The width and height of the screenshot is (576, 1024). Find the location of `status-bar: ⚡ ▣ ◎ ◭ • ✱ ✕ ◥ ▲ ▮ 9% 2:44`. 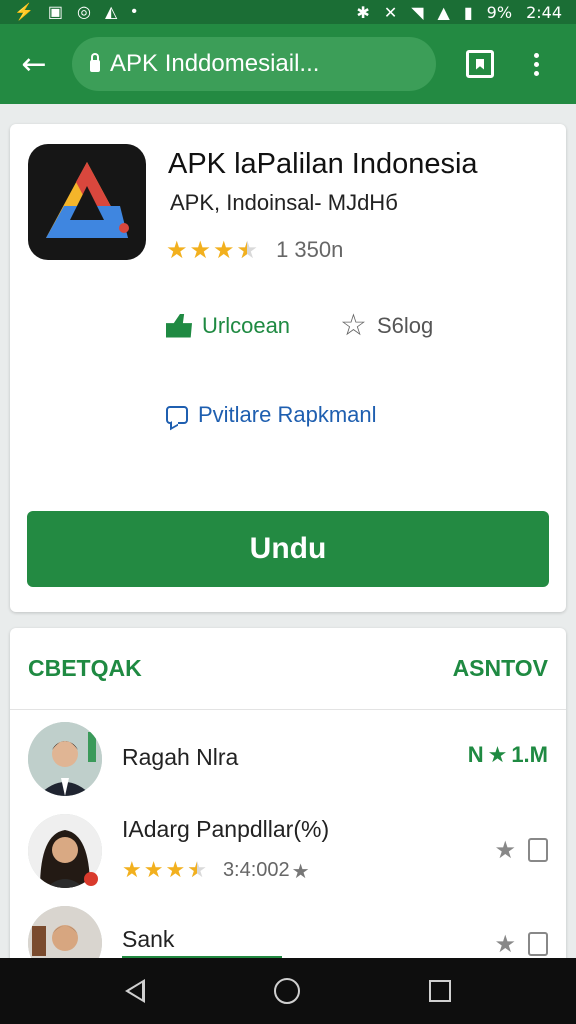

status-bar: ⚡ ▣ ◎ ◭ • ✱ ✕ ◥ ▲ ▮ 9% 2:44 is located at coordinates (288, 12).